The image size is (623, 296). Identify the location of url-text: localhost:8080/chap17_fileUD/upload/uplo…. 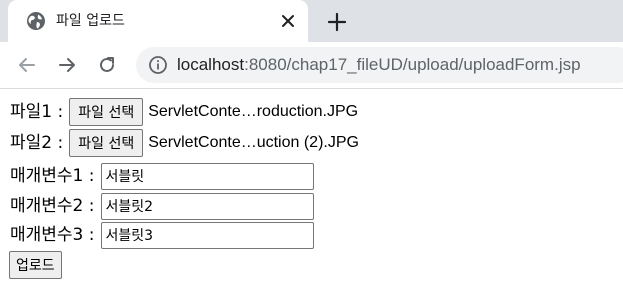
(379, 65).